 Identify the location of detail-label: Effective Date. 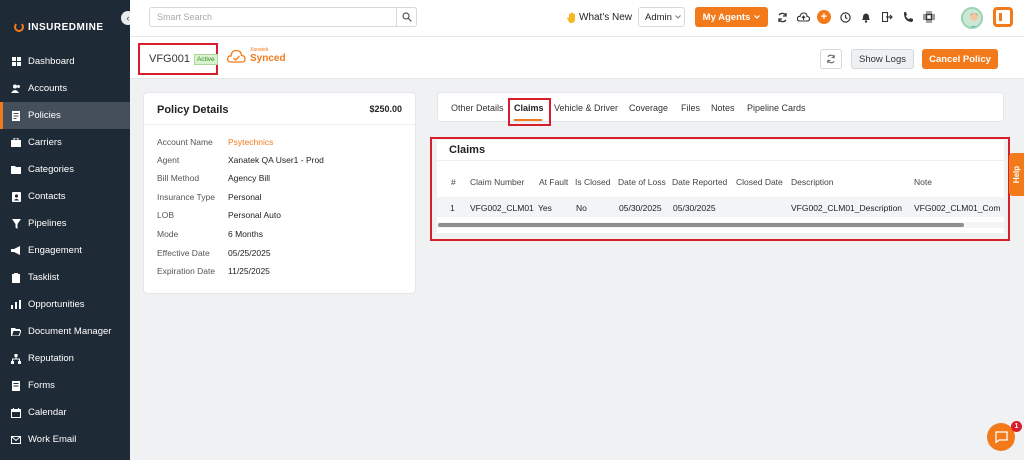
(183, 253).